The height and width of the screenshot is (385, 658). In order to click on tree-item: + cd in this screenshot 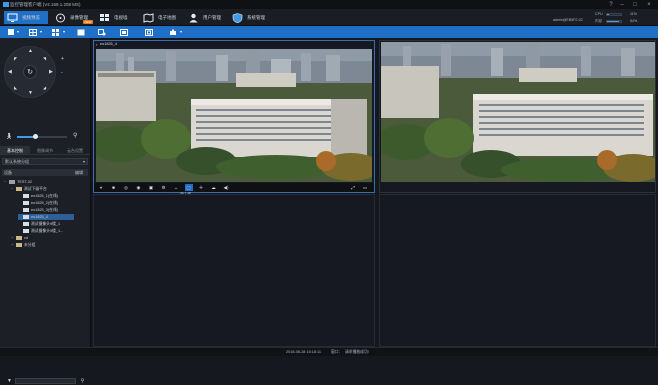, I will do `click(19, 238)`.